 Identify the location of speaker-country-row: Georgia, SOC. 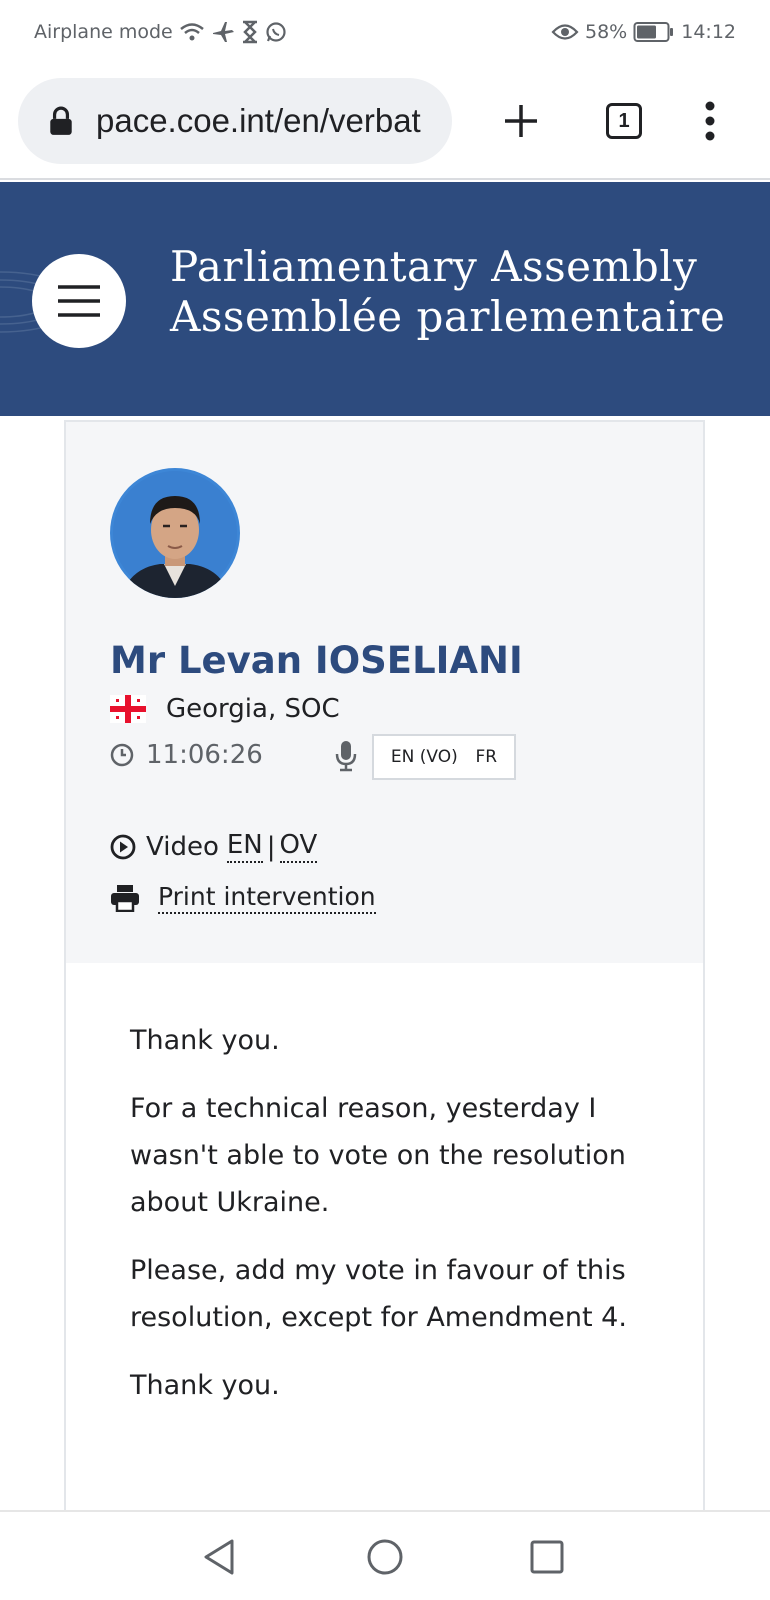
(225, 709).